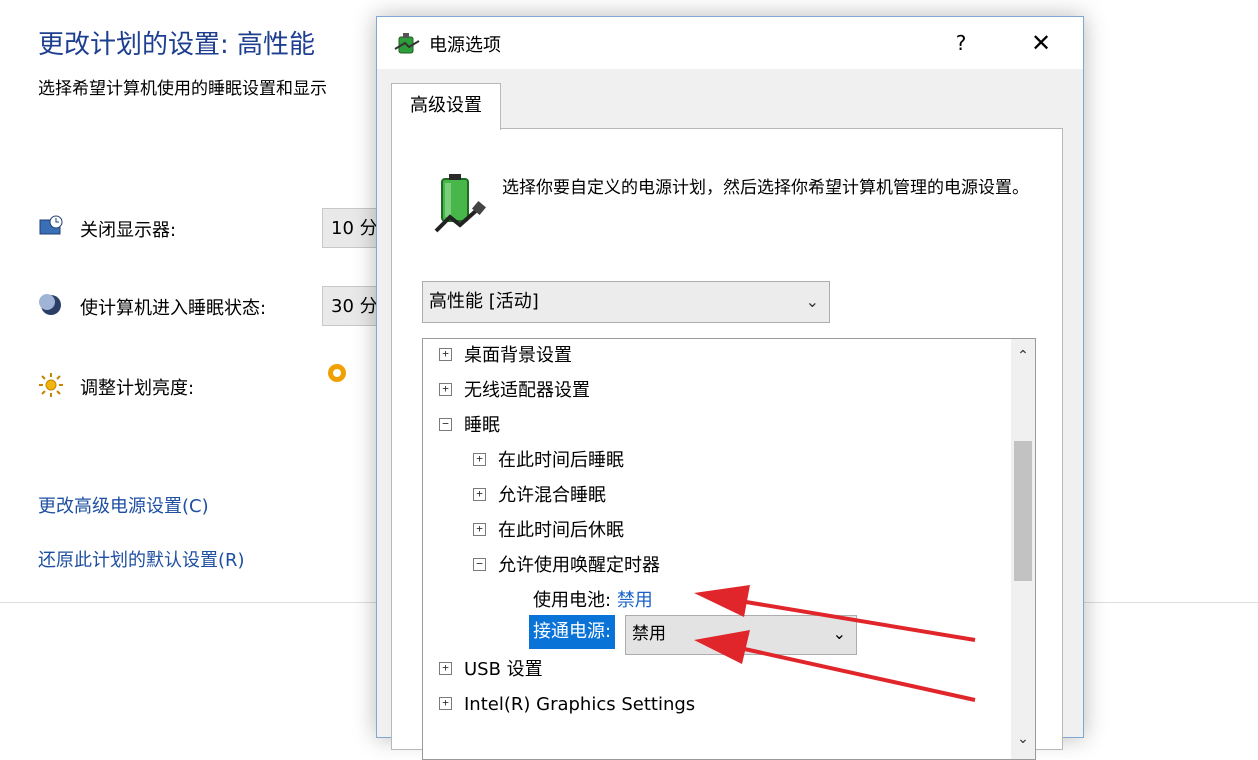 This screenshot has height=760, width=1258. Describe the element at coordinates (572, 600) in the screenshot. I see `on-battery-label: 使用电池:` at that location.